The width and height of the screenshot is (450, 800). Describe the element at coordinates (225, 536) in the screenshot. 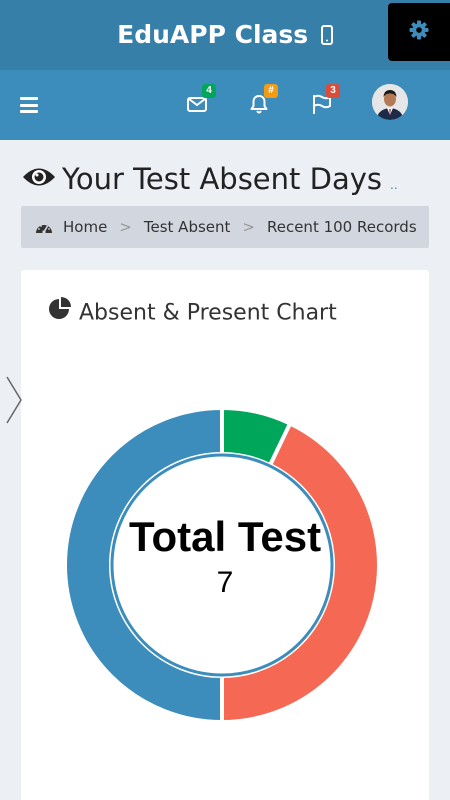

I see `chart-center-title: Total Test` at that location.